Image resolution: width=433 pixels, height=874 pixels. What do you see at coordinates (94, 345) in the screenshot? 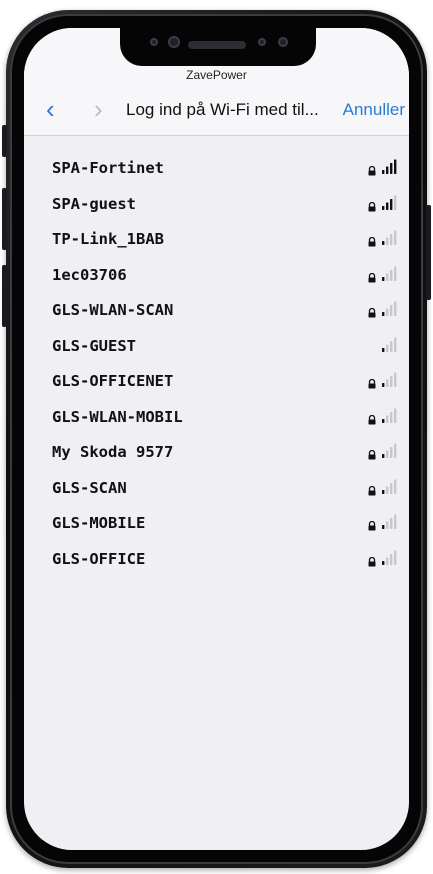
I see `network-name: GLS-GUEST` at bounding box center [94, 345].